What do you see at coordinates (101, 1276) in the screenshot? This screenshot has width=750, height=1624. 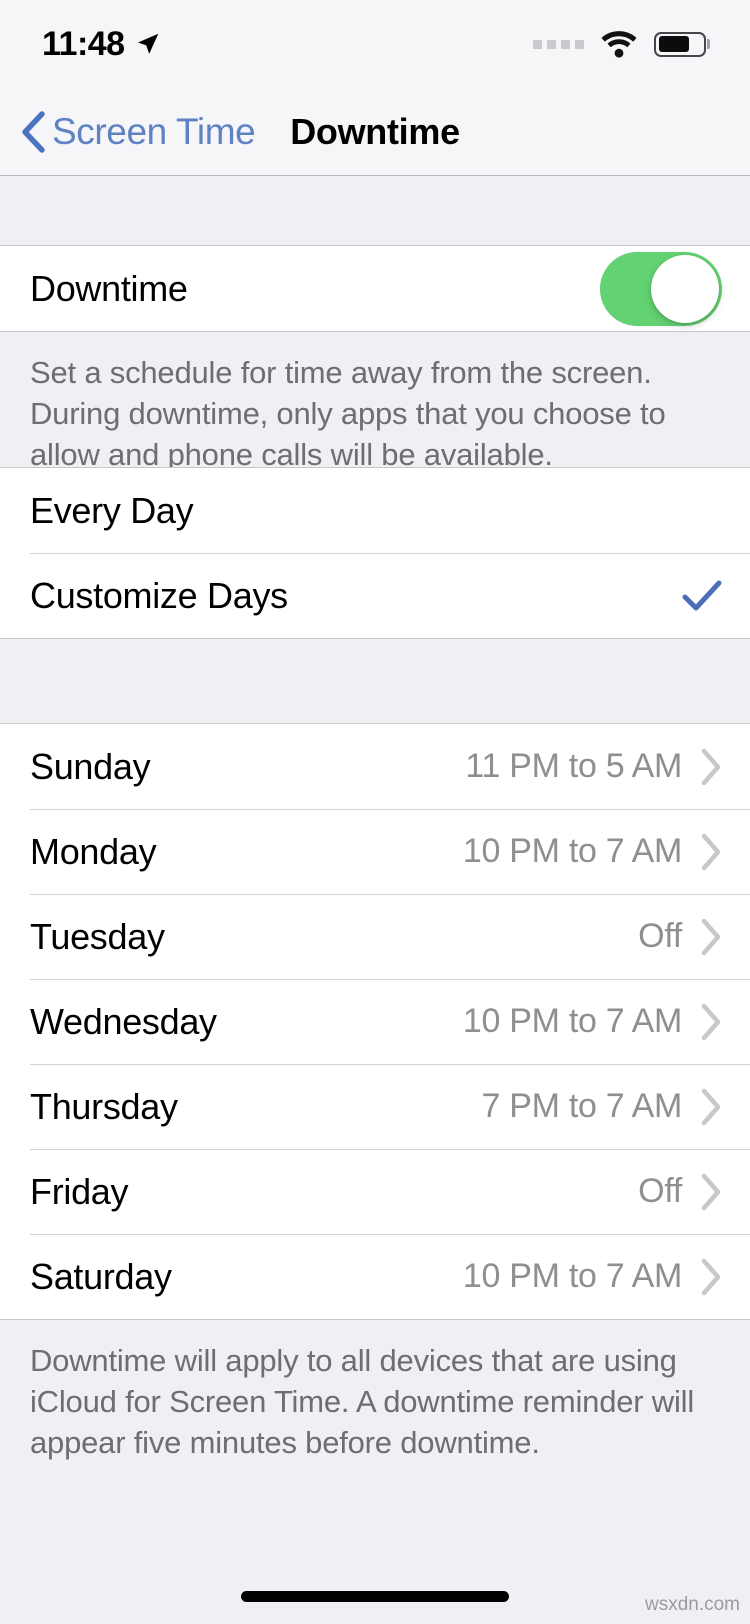 I see `day-label: Saturday` at bounding box center [101, 1276].